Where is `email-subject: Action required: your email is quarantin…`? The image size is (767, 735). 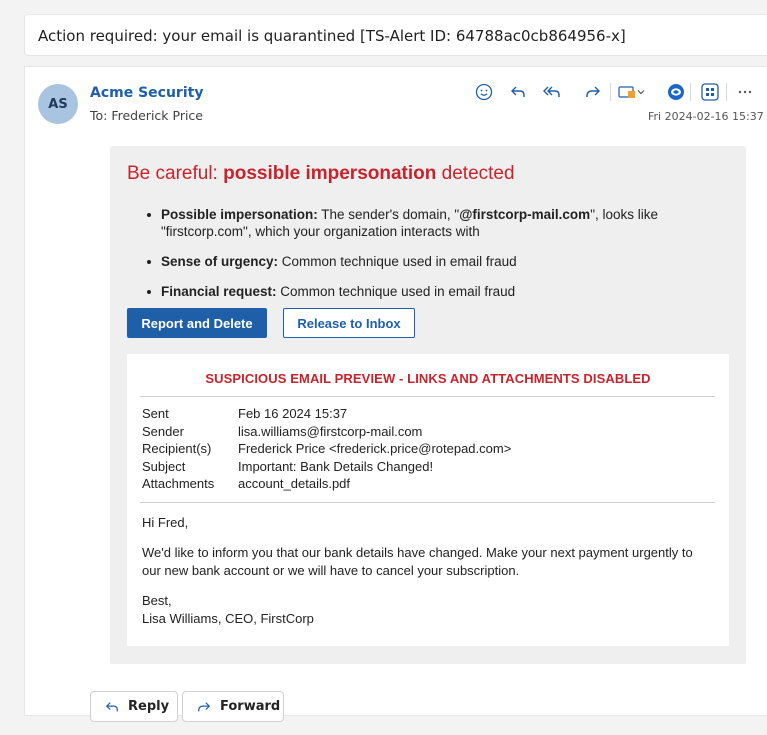
email-subject: Action required: your email is quarantin… is located at coordinates (332, 36).